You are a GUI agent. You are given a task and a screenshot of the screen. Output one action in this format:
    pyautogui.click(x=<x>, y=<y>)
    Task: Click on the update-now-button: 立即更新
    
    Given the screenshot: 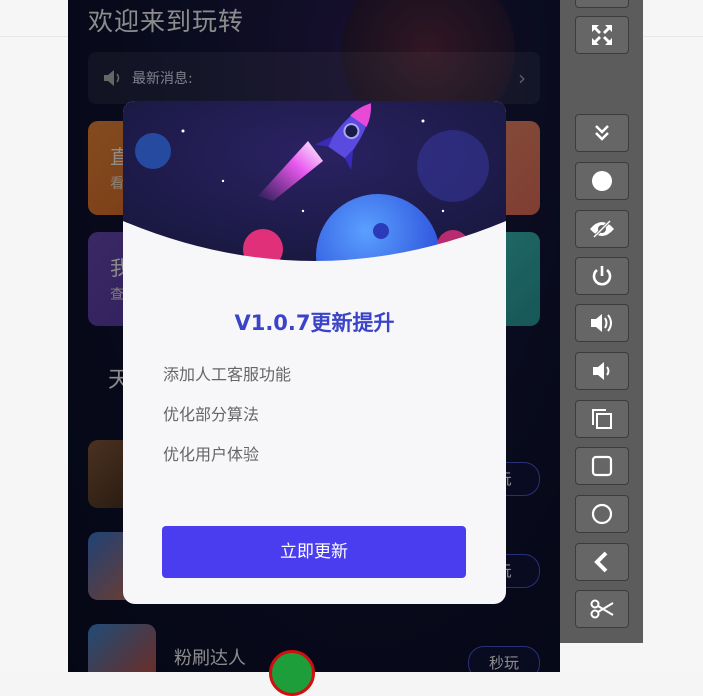 What is the action you would take?
    pyautogui.click(x=314, y=552)
    